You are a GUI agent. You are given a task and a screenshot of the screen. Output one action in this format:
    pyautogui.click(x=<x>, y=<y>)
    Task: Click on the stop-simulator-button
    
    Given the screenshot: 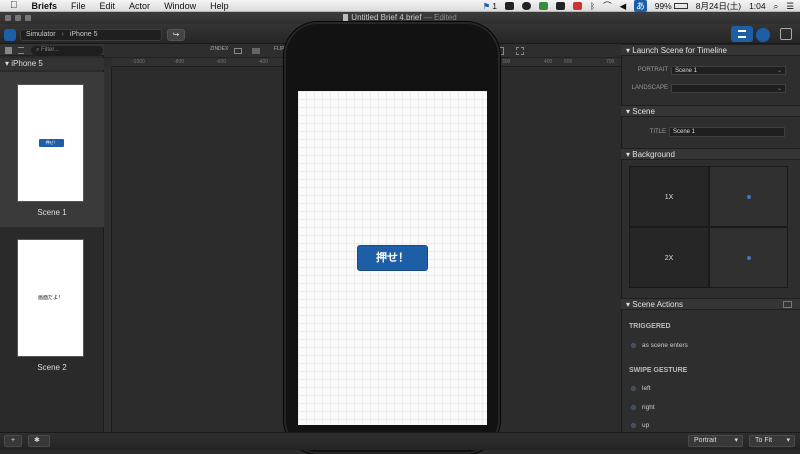 What is the action you would take?
    pyautogui.click(x=10, y=35)
    